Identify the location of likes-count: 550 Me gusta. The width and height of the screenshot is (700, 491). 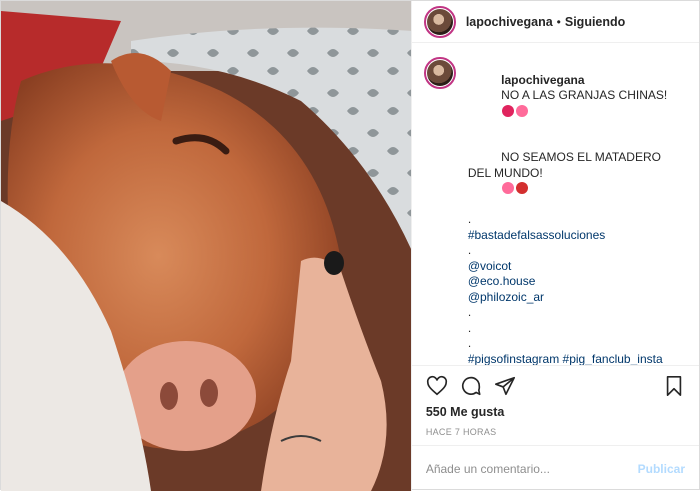
(555, 414).